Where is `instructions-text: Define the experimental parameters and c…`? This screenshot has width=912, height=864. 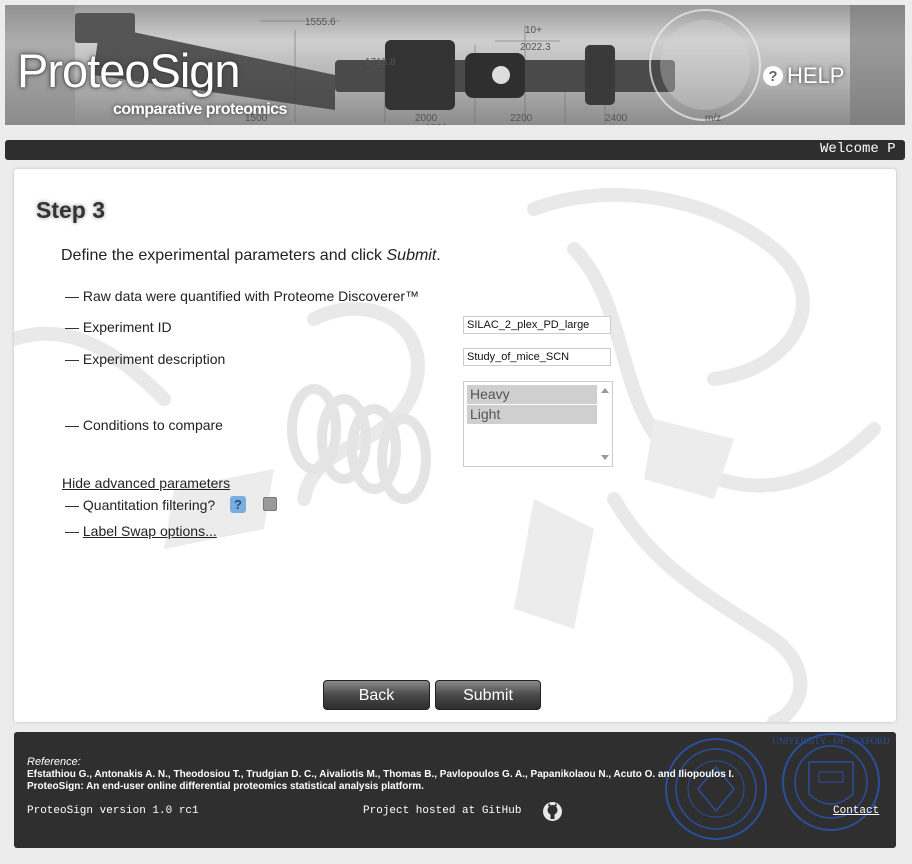
instructions-text: Define the experimental parameters and c… is located at coordinates (224, 255).